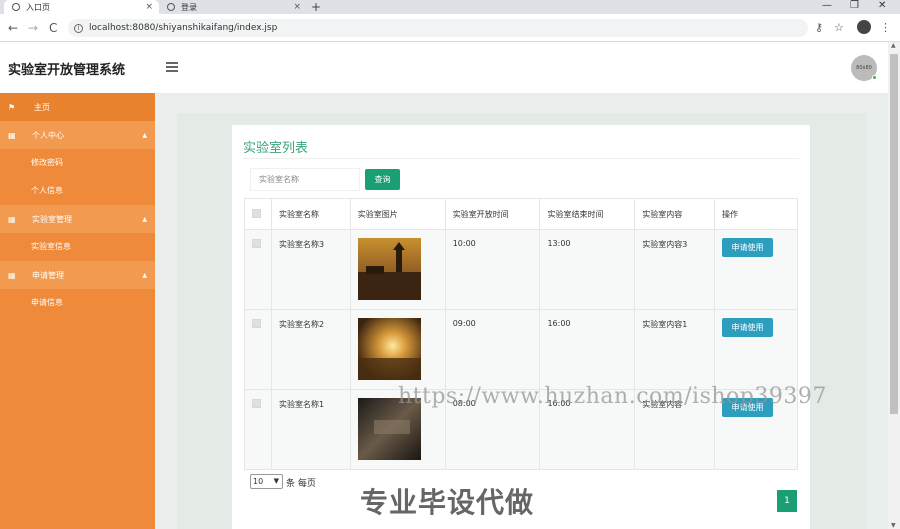  I want to click on sidebar-item-application-info: 申请信息, so click(47, 302).